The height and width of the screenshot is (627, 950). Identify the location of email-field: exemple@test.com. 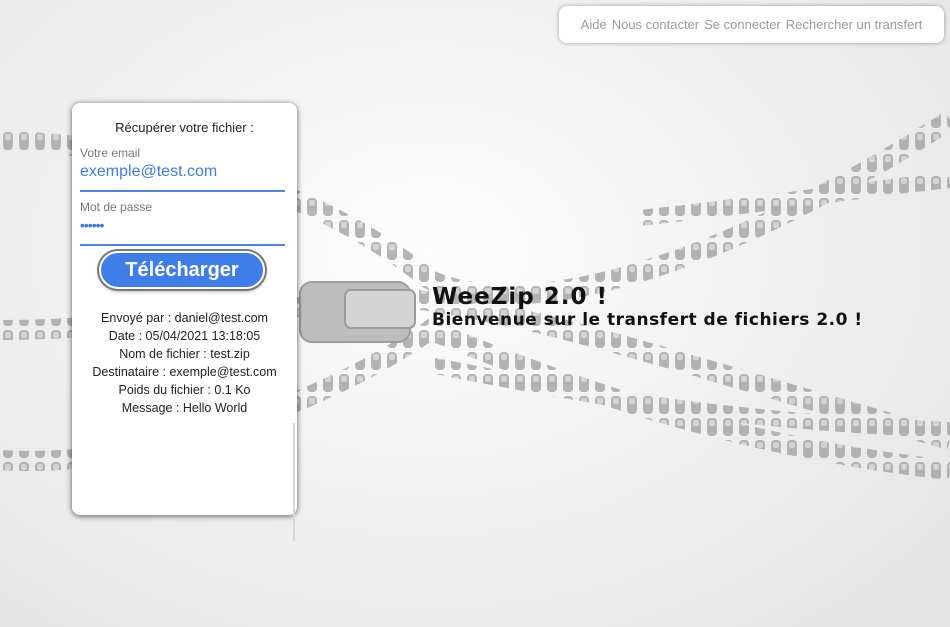
(182, 177).